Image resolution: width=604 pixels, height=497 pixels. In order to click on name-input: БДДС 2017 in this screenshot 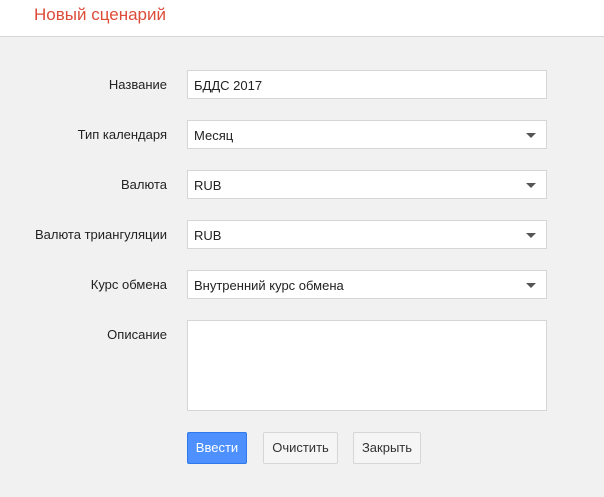, I will do `click(367, 84)`.